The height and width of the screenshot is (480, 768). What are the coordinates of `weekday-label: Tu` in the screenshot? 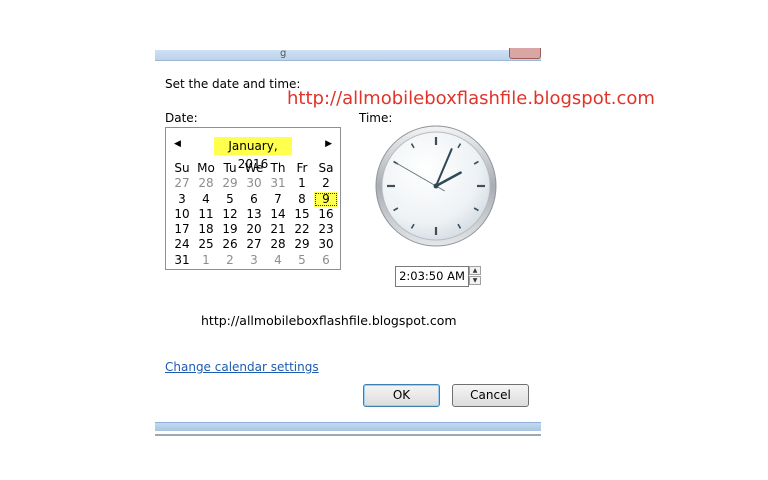 It's located at (230, 168).